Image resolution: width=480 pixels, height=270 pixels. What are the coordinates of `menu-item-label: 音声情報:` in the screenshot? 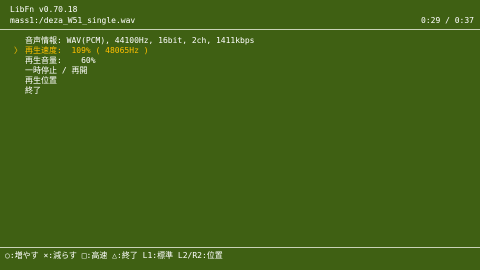 It's located at (46, 40).